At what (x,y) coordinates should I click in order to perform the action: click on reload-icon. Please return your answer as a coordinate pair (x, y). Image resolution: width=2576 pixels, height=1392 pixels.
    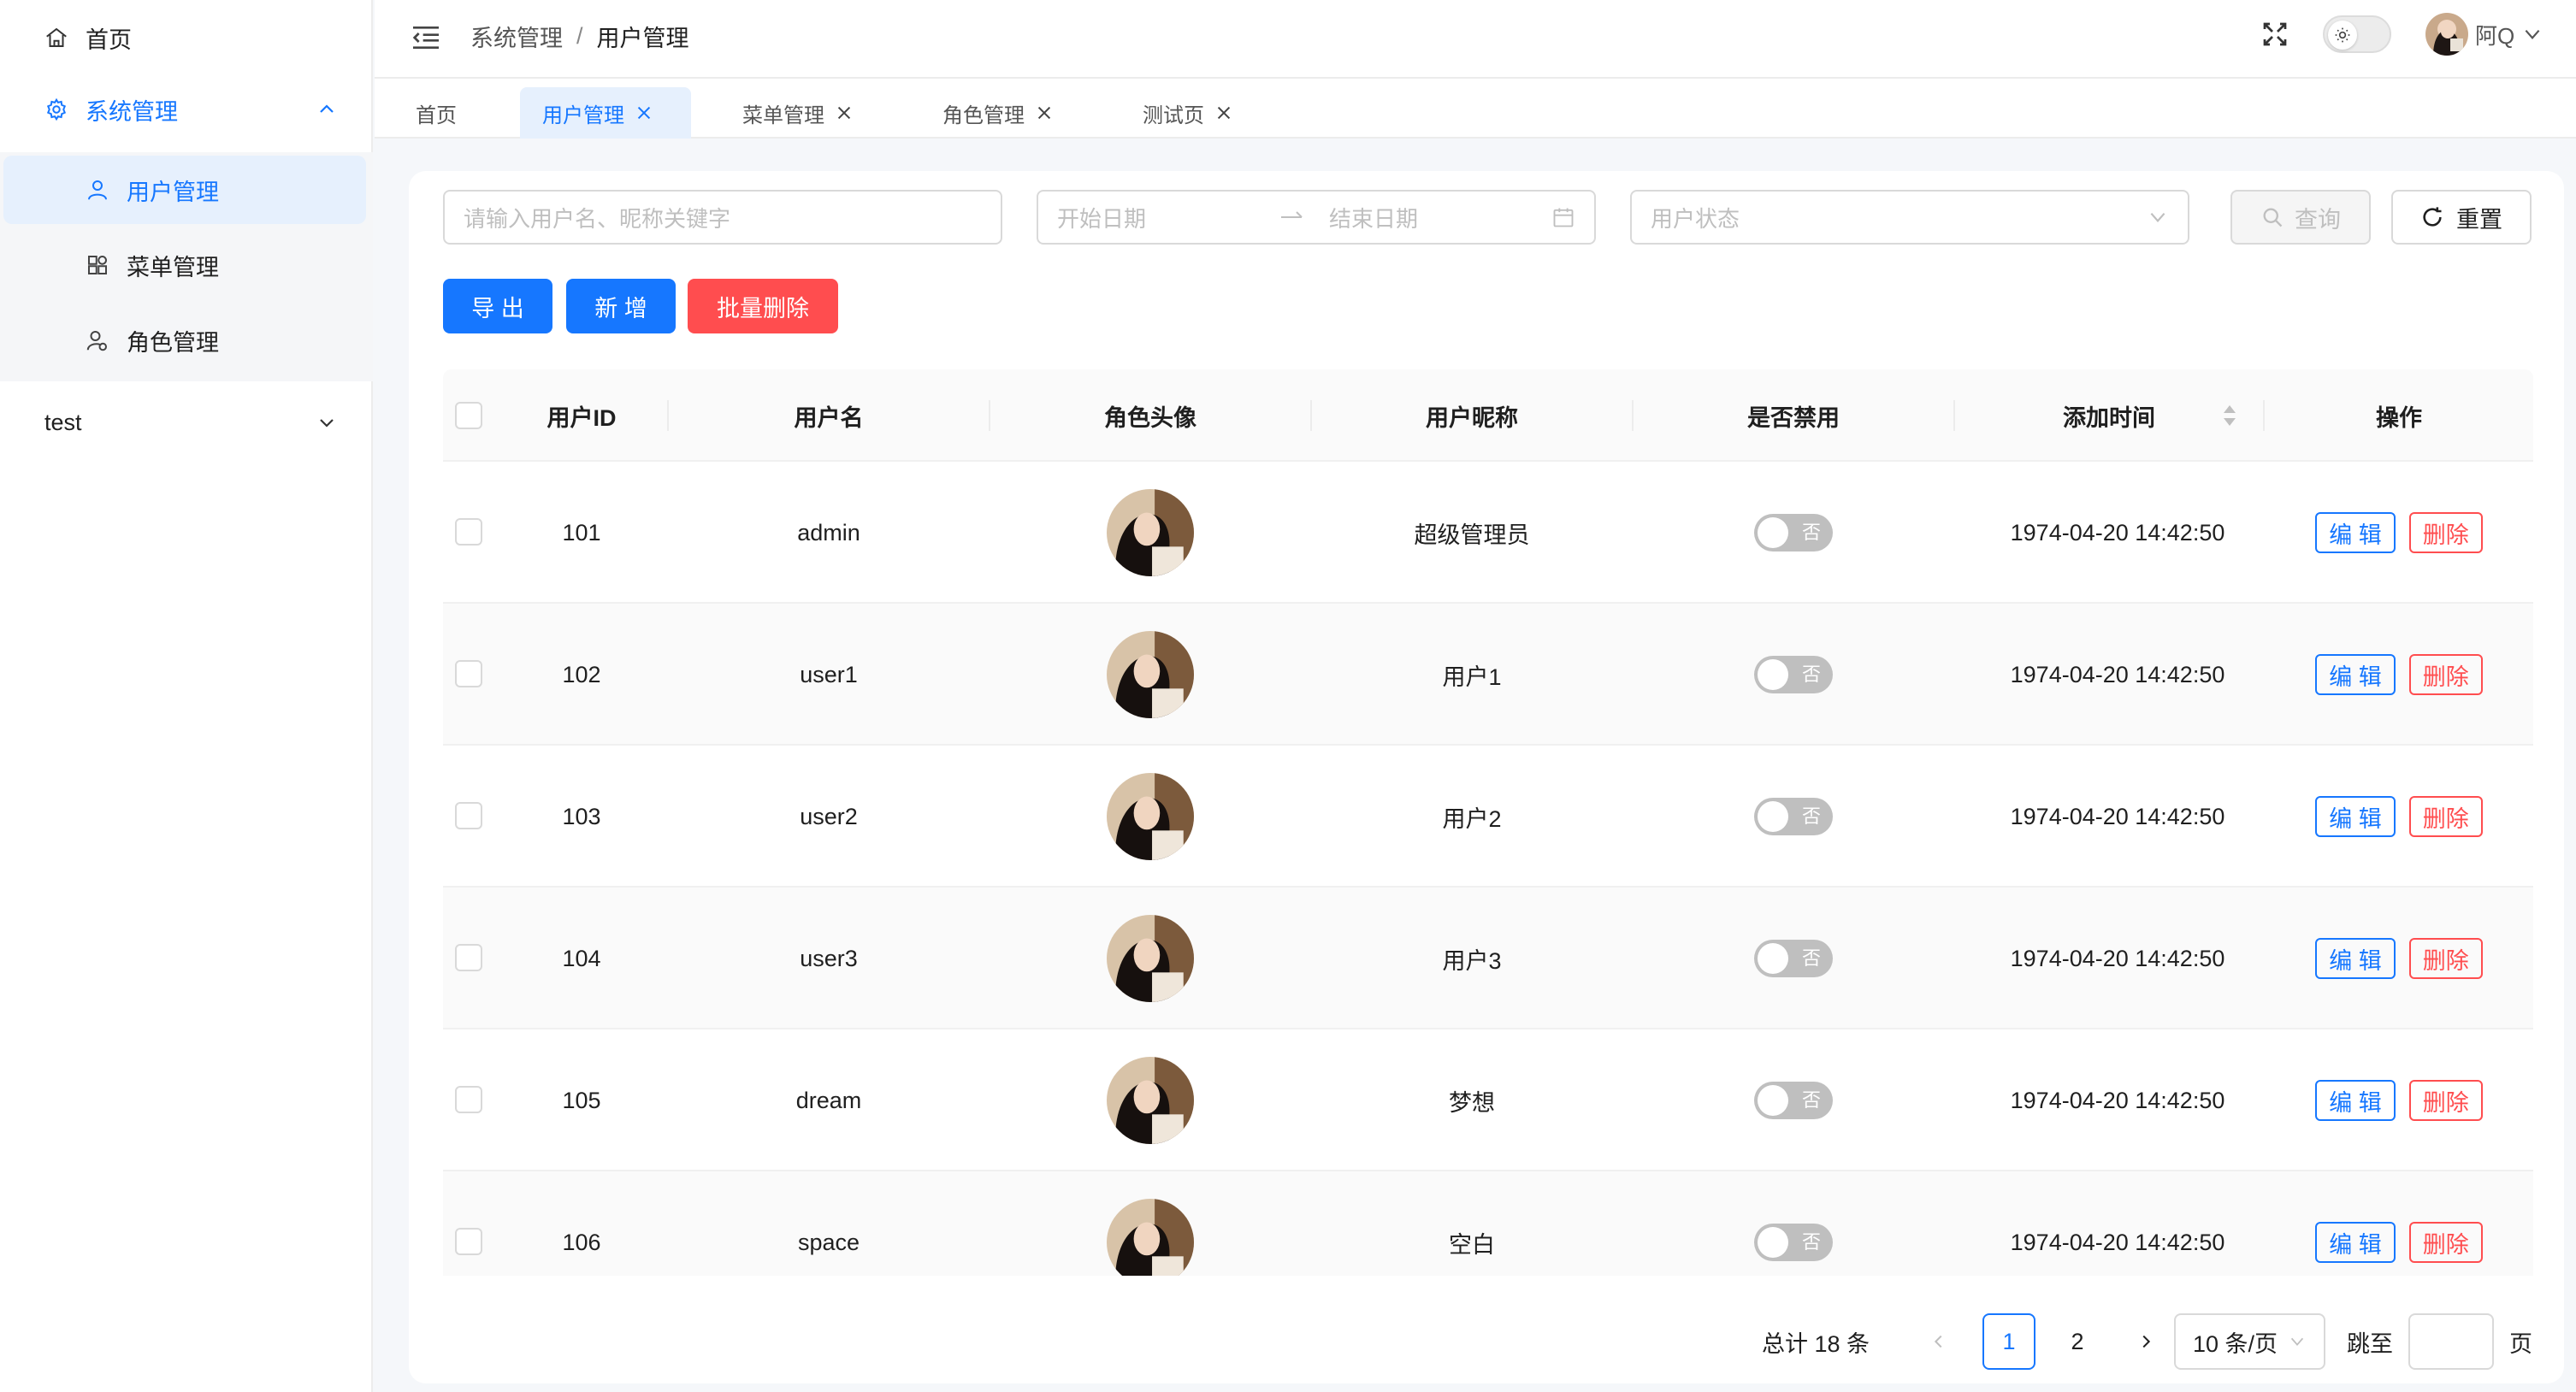
    Looking at the image, I should click on (2432, 217).